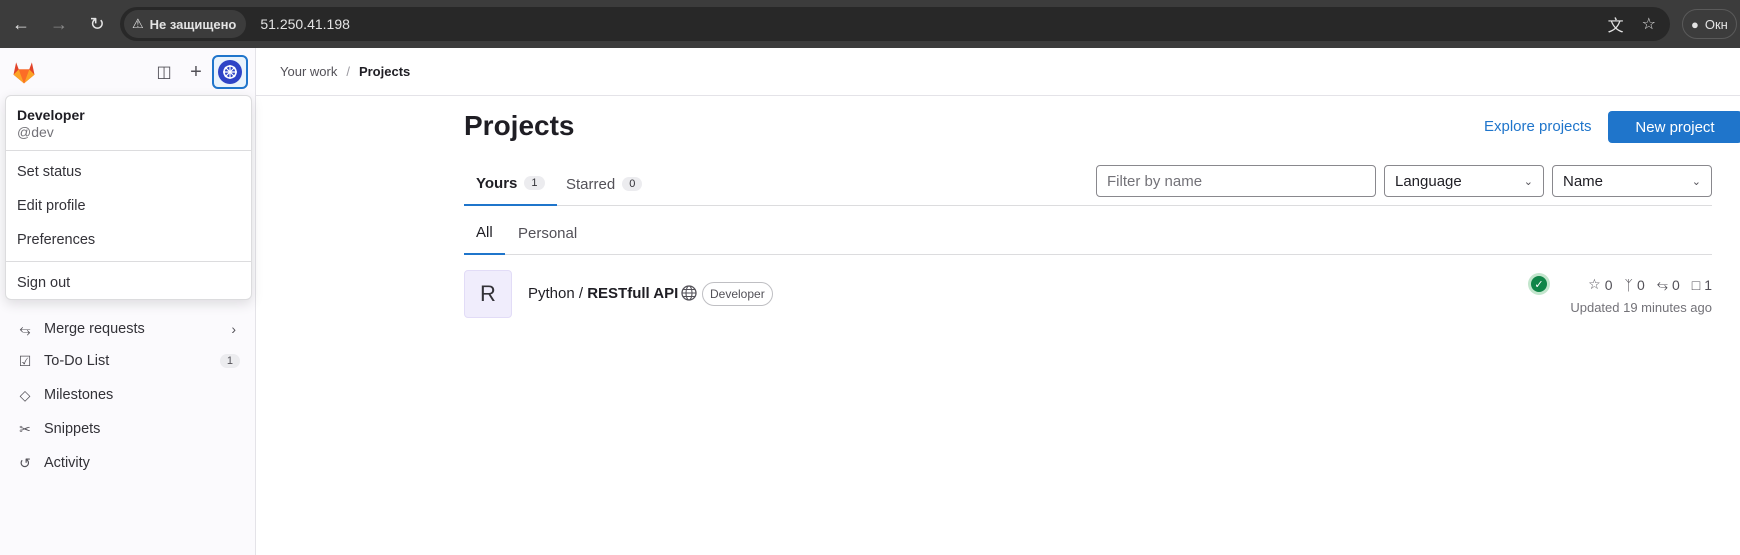  I want to click on explore-projects-link: Explore projects, so click(1538, 126).